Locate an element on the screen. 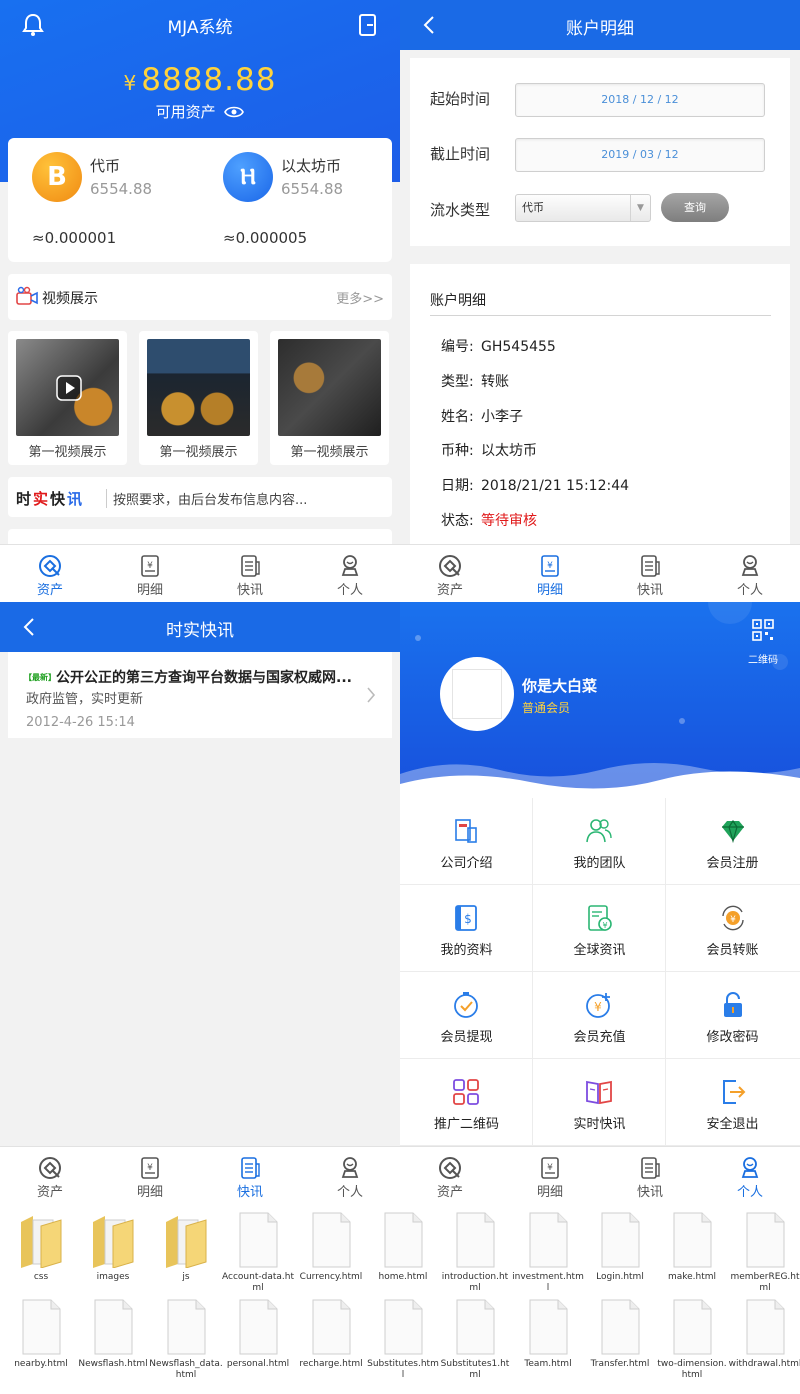 This screenshot has width=800, height=1394. person-icon is located at coordinates (750, 565).